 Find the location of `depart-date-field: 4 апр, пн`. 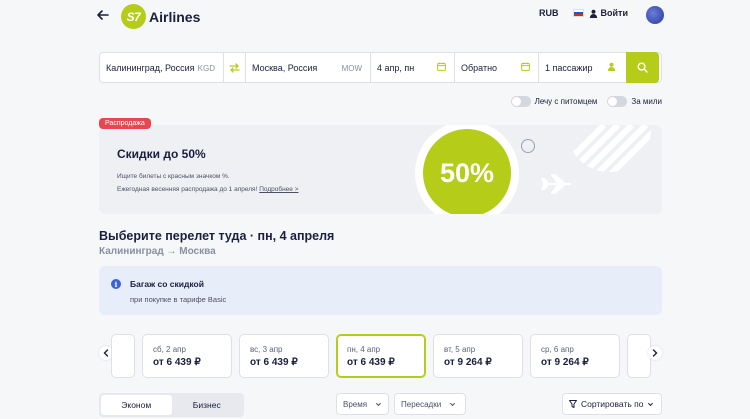

depart-date-field: 4 апр, пн is located at coordinates (413, 67).